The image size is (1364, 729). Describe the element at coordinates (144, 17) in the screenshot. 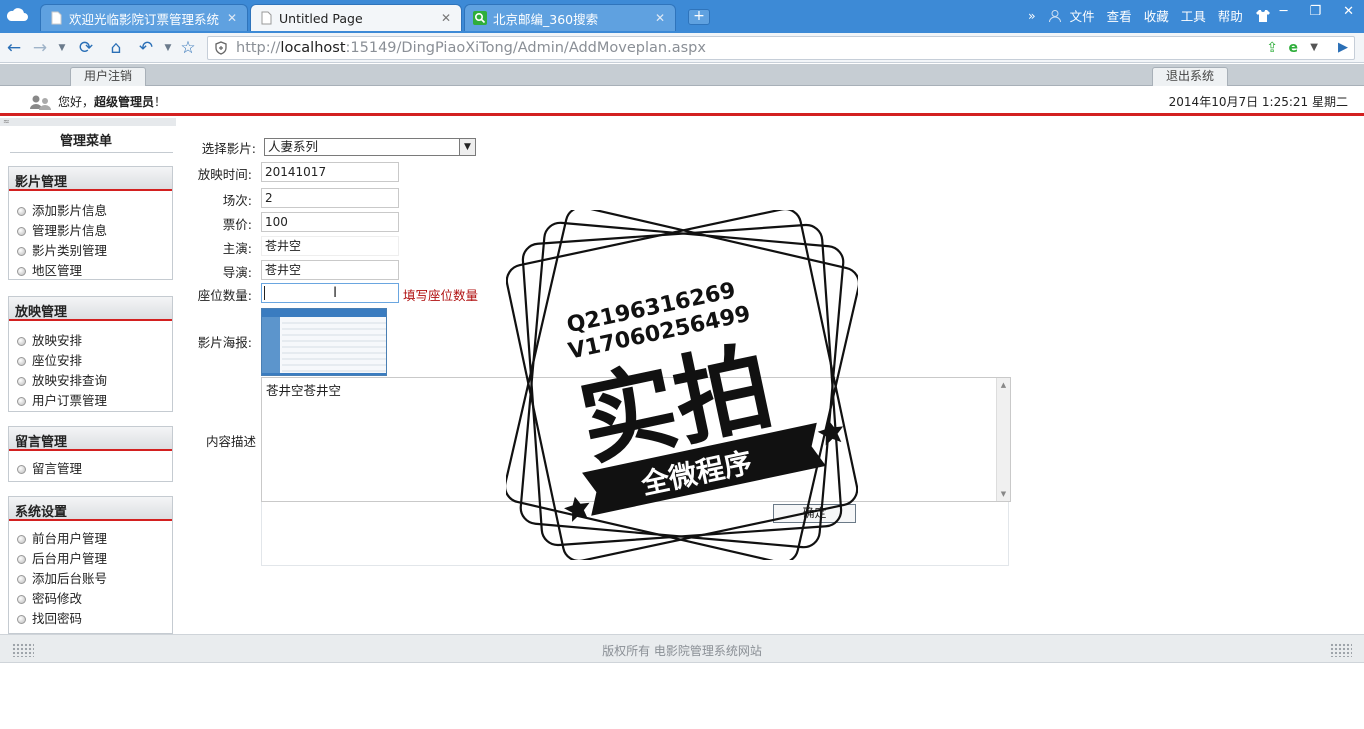

I see `tab-welcome: 欢迎光临影院订票管理系统 ✕` at that location.